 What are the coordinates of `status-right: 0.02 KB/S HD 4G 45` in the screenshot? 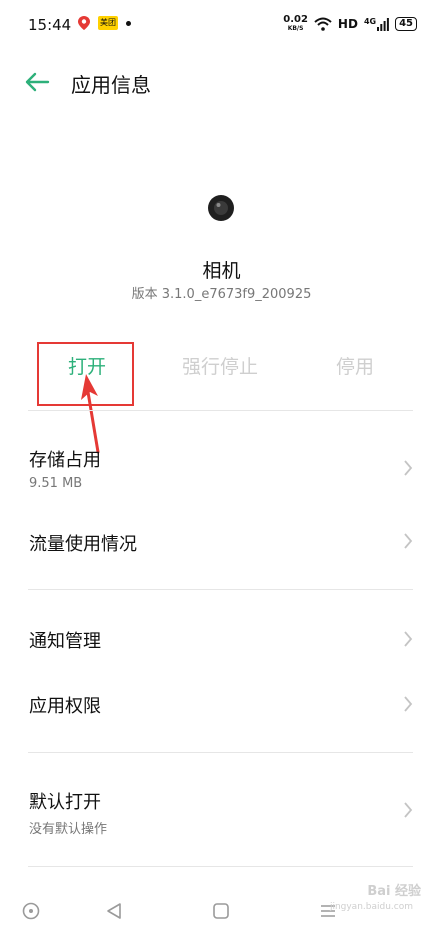 It's located at (350, 24).